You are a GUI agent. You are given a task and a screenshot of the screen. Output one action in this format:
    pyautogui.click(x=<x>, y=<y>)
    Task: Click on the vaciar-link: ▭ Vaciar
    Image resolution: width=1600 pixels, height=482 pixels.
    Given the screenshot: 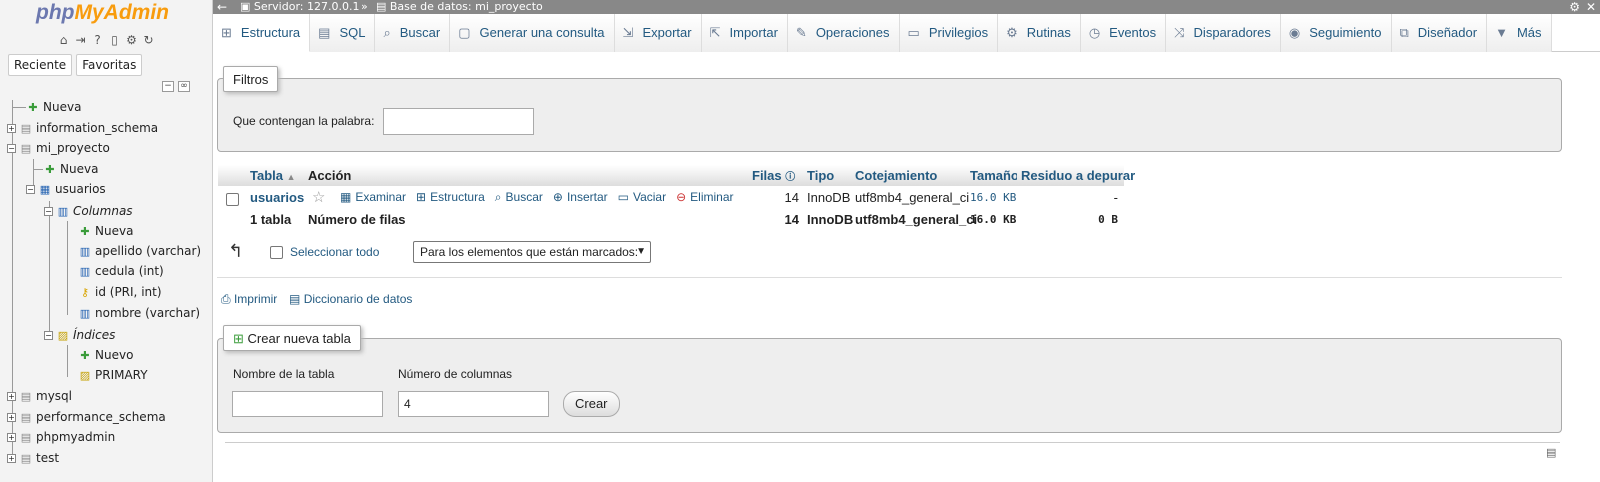 What is the action you would take?
    pyautogui.click(x=642, y=197)
    